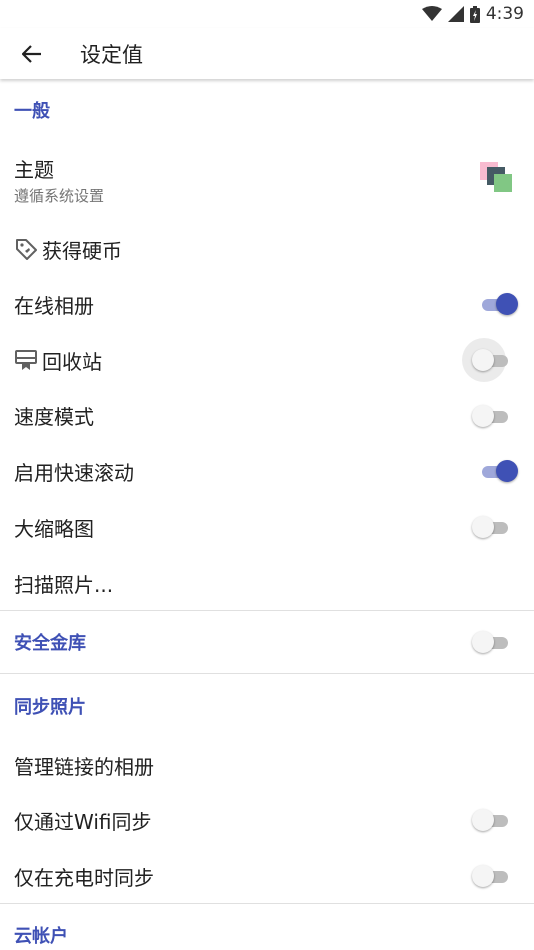 Image resolution: width=534 pixels, height=950 pixels. I want to click on setting-recycle-bin-label: 回收站, so click(72, 361).